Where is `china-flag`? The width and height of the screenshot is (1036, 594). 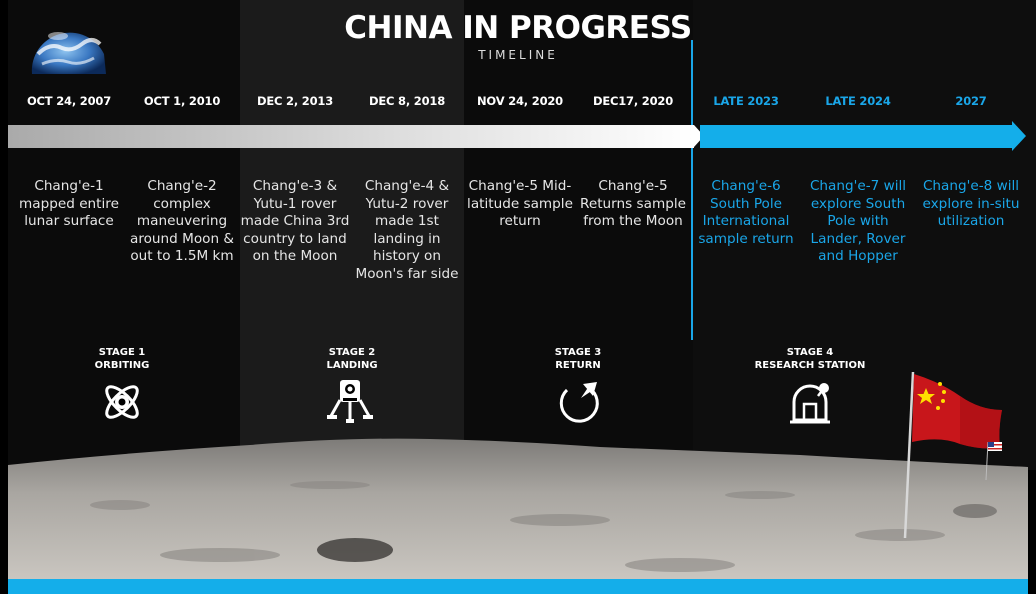
china-flag is located at coordinates (952, 455).